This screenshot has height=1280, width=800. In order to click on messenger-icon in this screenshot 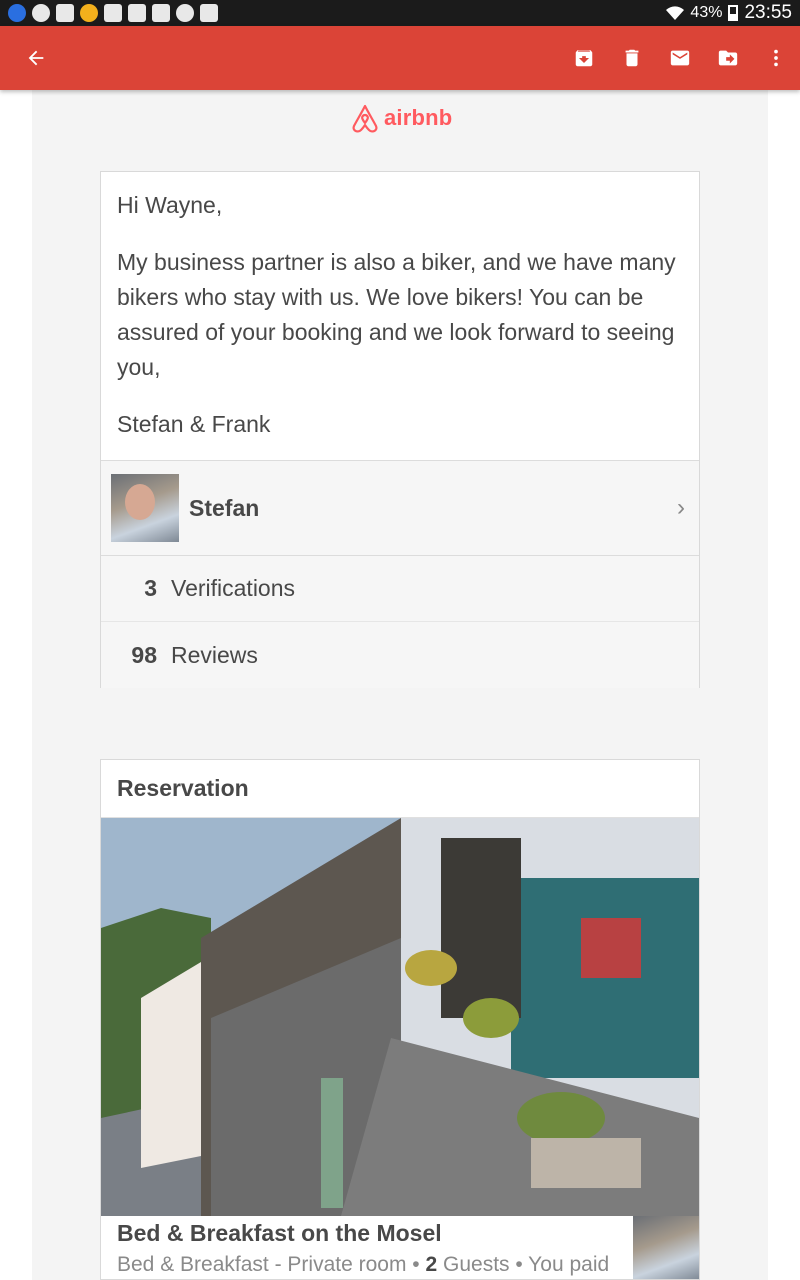, I will do `click(41, 13)`.